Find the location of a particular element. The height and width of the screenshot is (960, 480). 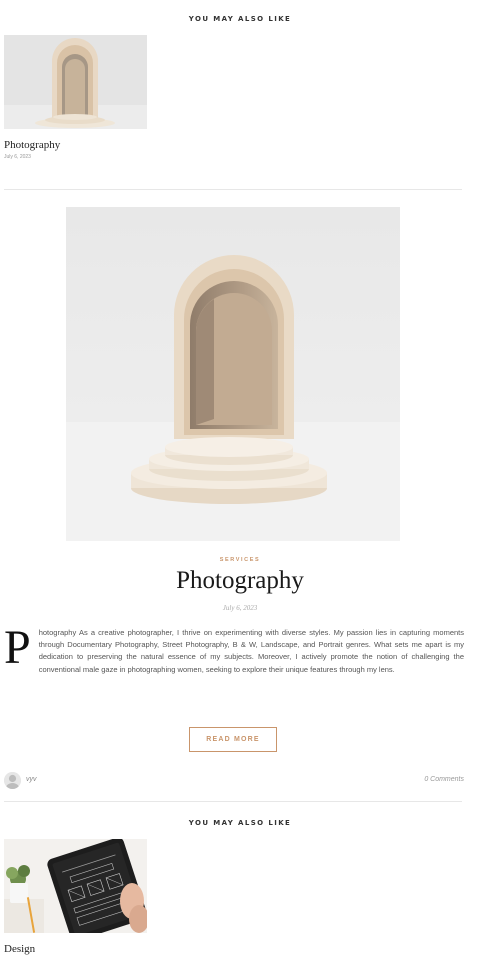

post-meta-row: vyv 0 Comments is located at coordinates (234, 781).